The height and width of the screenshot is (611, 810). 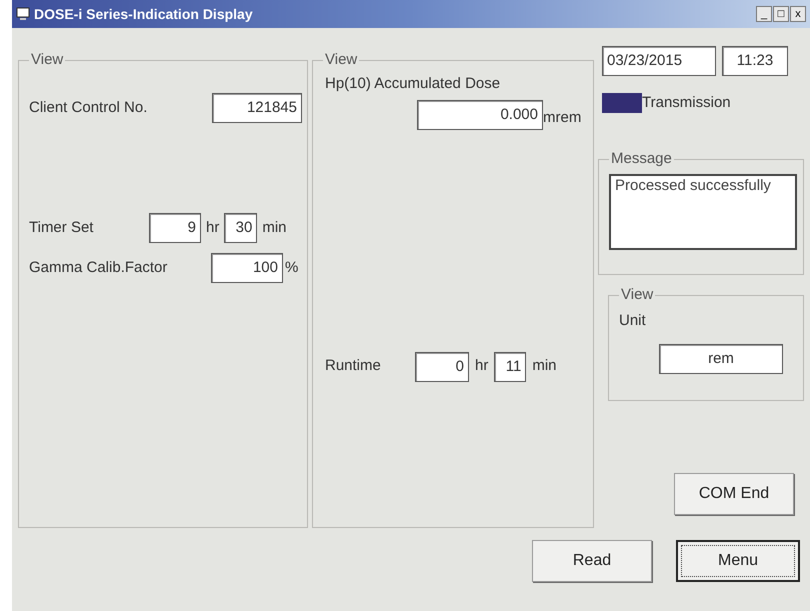 I want to click on input-field: 100, so click(x=247, y=268).